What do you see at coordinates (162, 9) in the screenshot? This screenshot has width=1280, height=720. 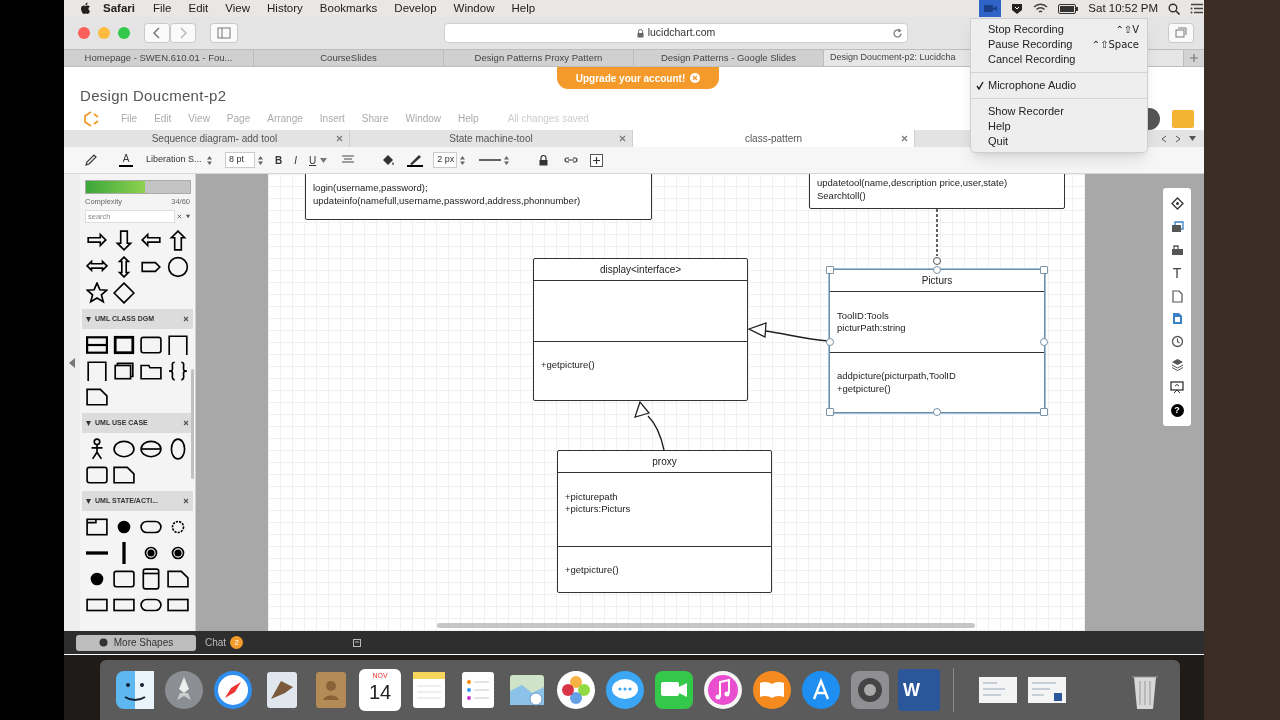 I see `menu-item: File` at bounding box center [162, 9].